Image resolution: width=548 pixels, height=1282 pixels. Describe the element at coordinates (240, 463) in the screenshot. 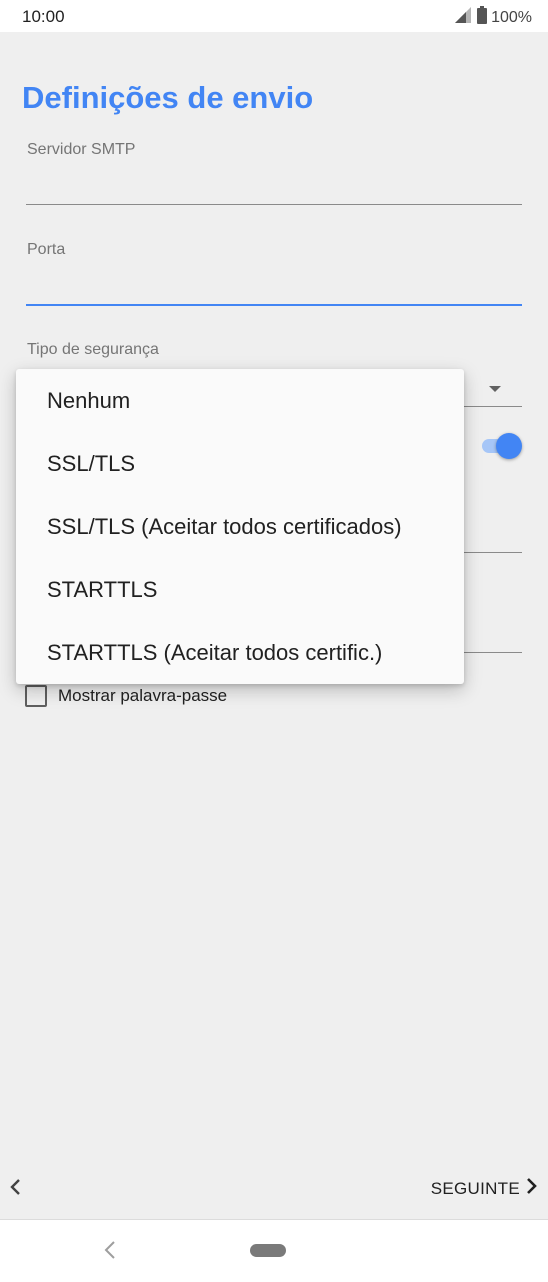

I see `menu-item-ssl-tls: SSL/TLS` at that location.